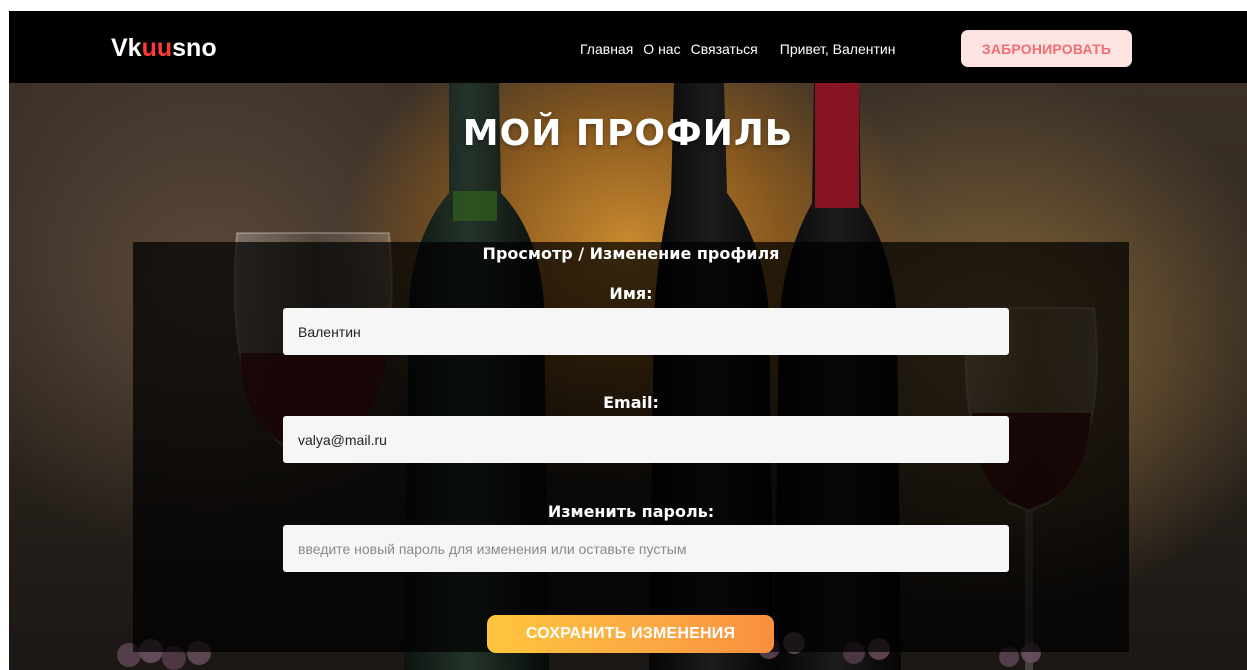  I want to click on logo-text-prefix: Vk, so click(126, 48).